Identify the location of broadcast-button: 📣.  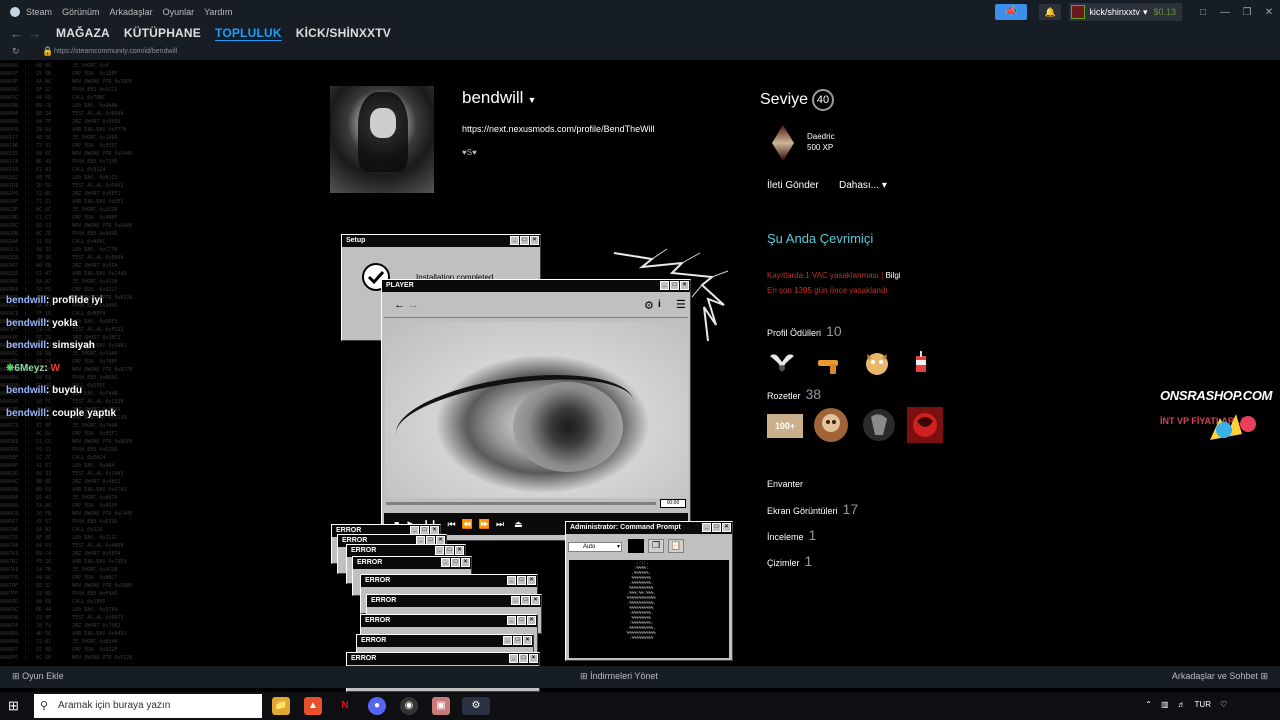
(1011, 12).